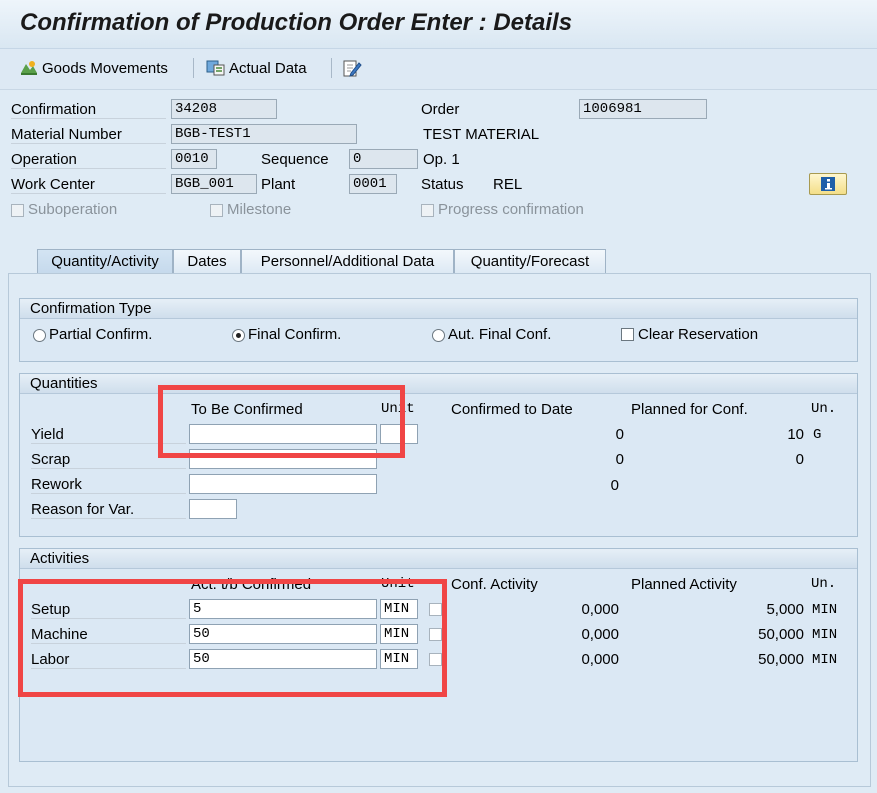 Image resolution: width=877 pixels, height=793 pixels. I want to click on material-description: TEST MATERIAL, so click(481, 134).